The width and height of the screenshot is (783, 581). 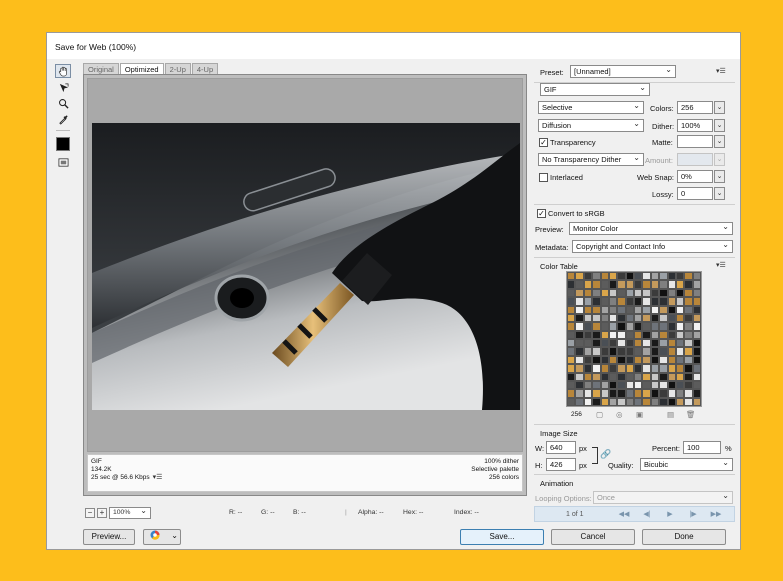 What do you see at coordinates (63, 162) in the screenshot?
I see `toggle-slices-visibility-tool` at bounding box center [63, 162].